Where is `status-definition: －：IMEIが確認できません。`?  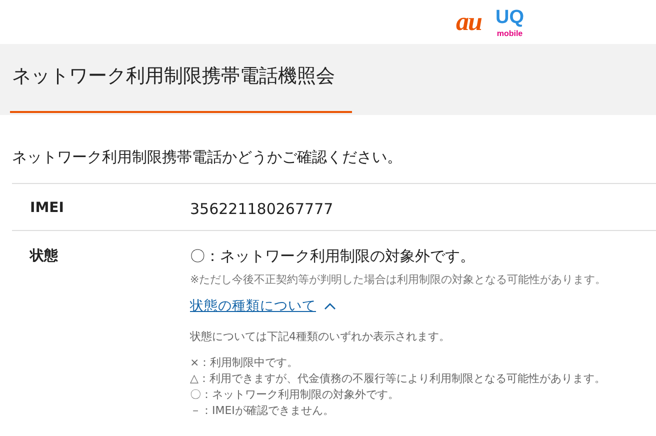 status-definition: －：IMEIが確認できません。 is located at coordinates (262, 411).